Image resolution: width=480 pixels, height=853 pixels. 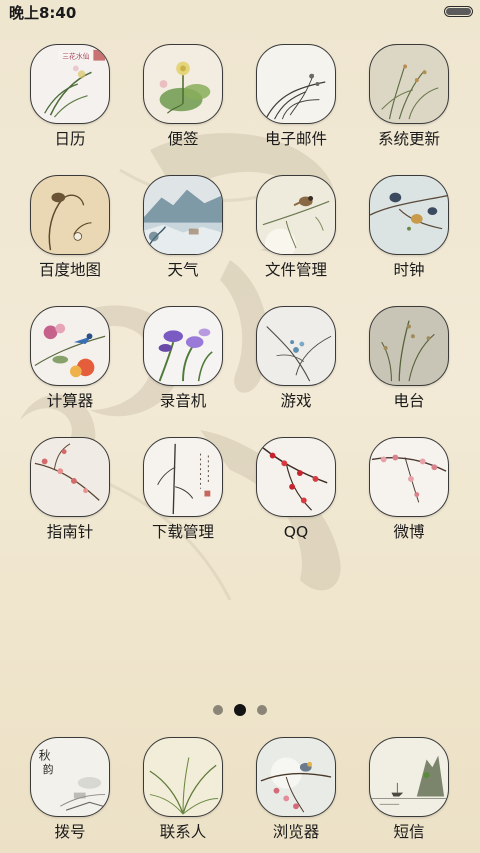 I want to click on orchid-game-icon, so click(x=296, y=346).